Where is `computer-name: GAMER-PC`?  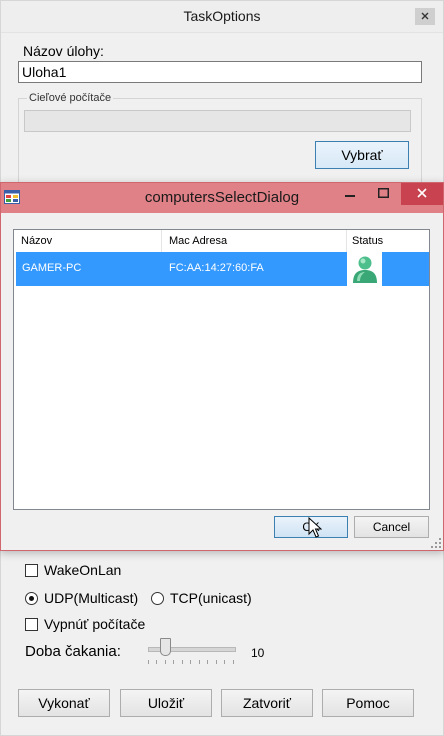
computer-name: GAMER-PC is located at coordinates (52, 268).